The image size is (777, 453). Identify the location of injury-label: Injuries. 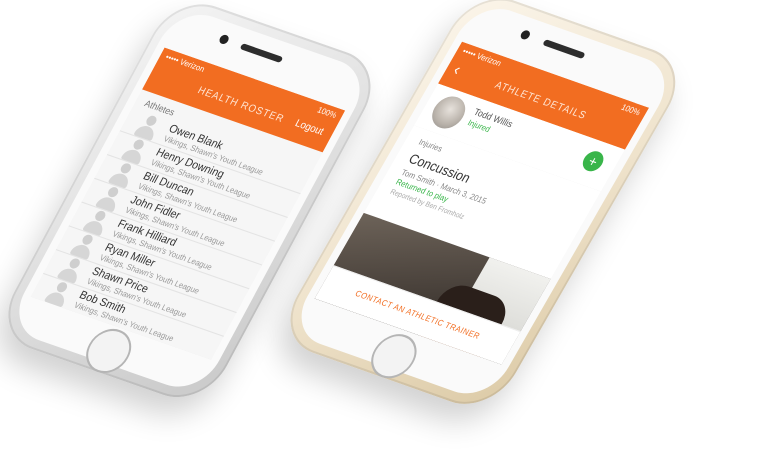
(430, 145).